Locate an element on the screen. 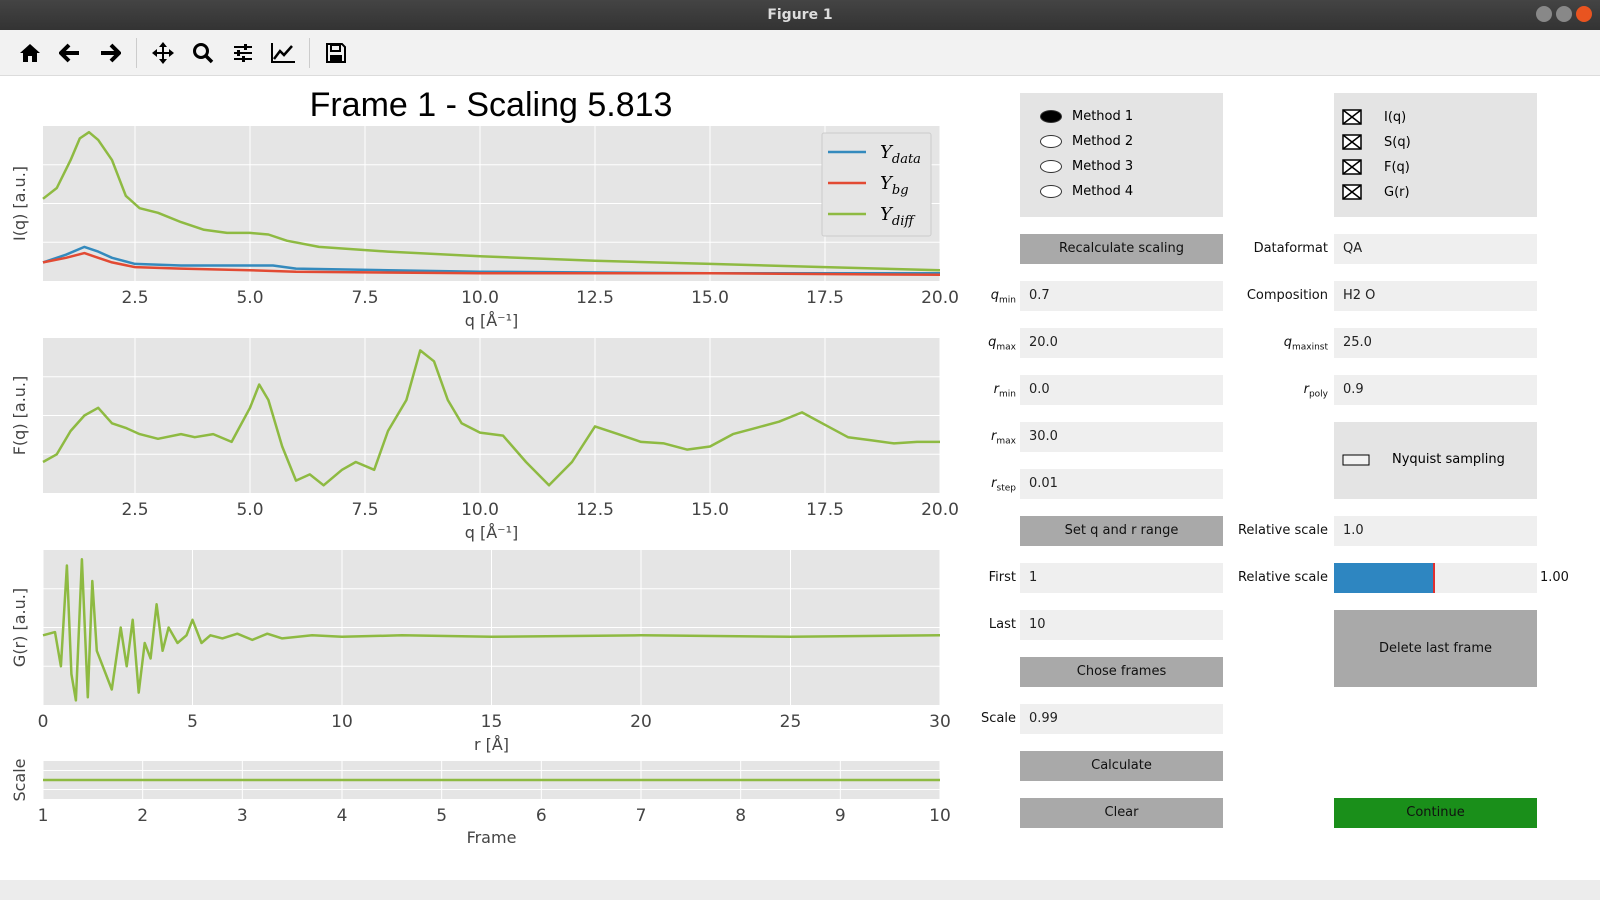 The image size is (1600, 900). rpoly-input: 0.9 is located at coordinates (1435, 390).